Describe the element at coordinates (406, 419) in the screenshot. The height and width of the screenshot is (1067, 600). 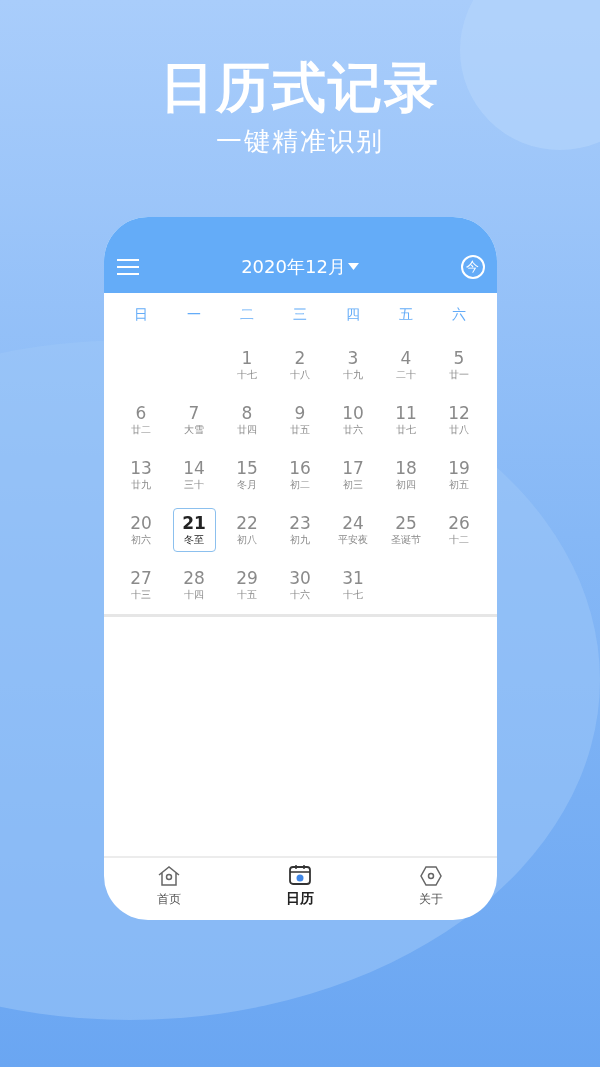
I see `day-cell: 11 廿七` at that location.